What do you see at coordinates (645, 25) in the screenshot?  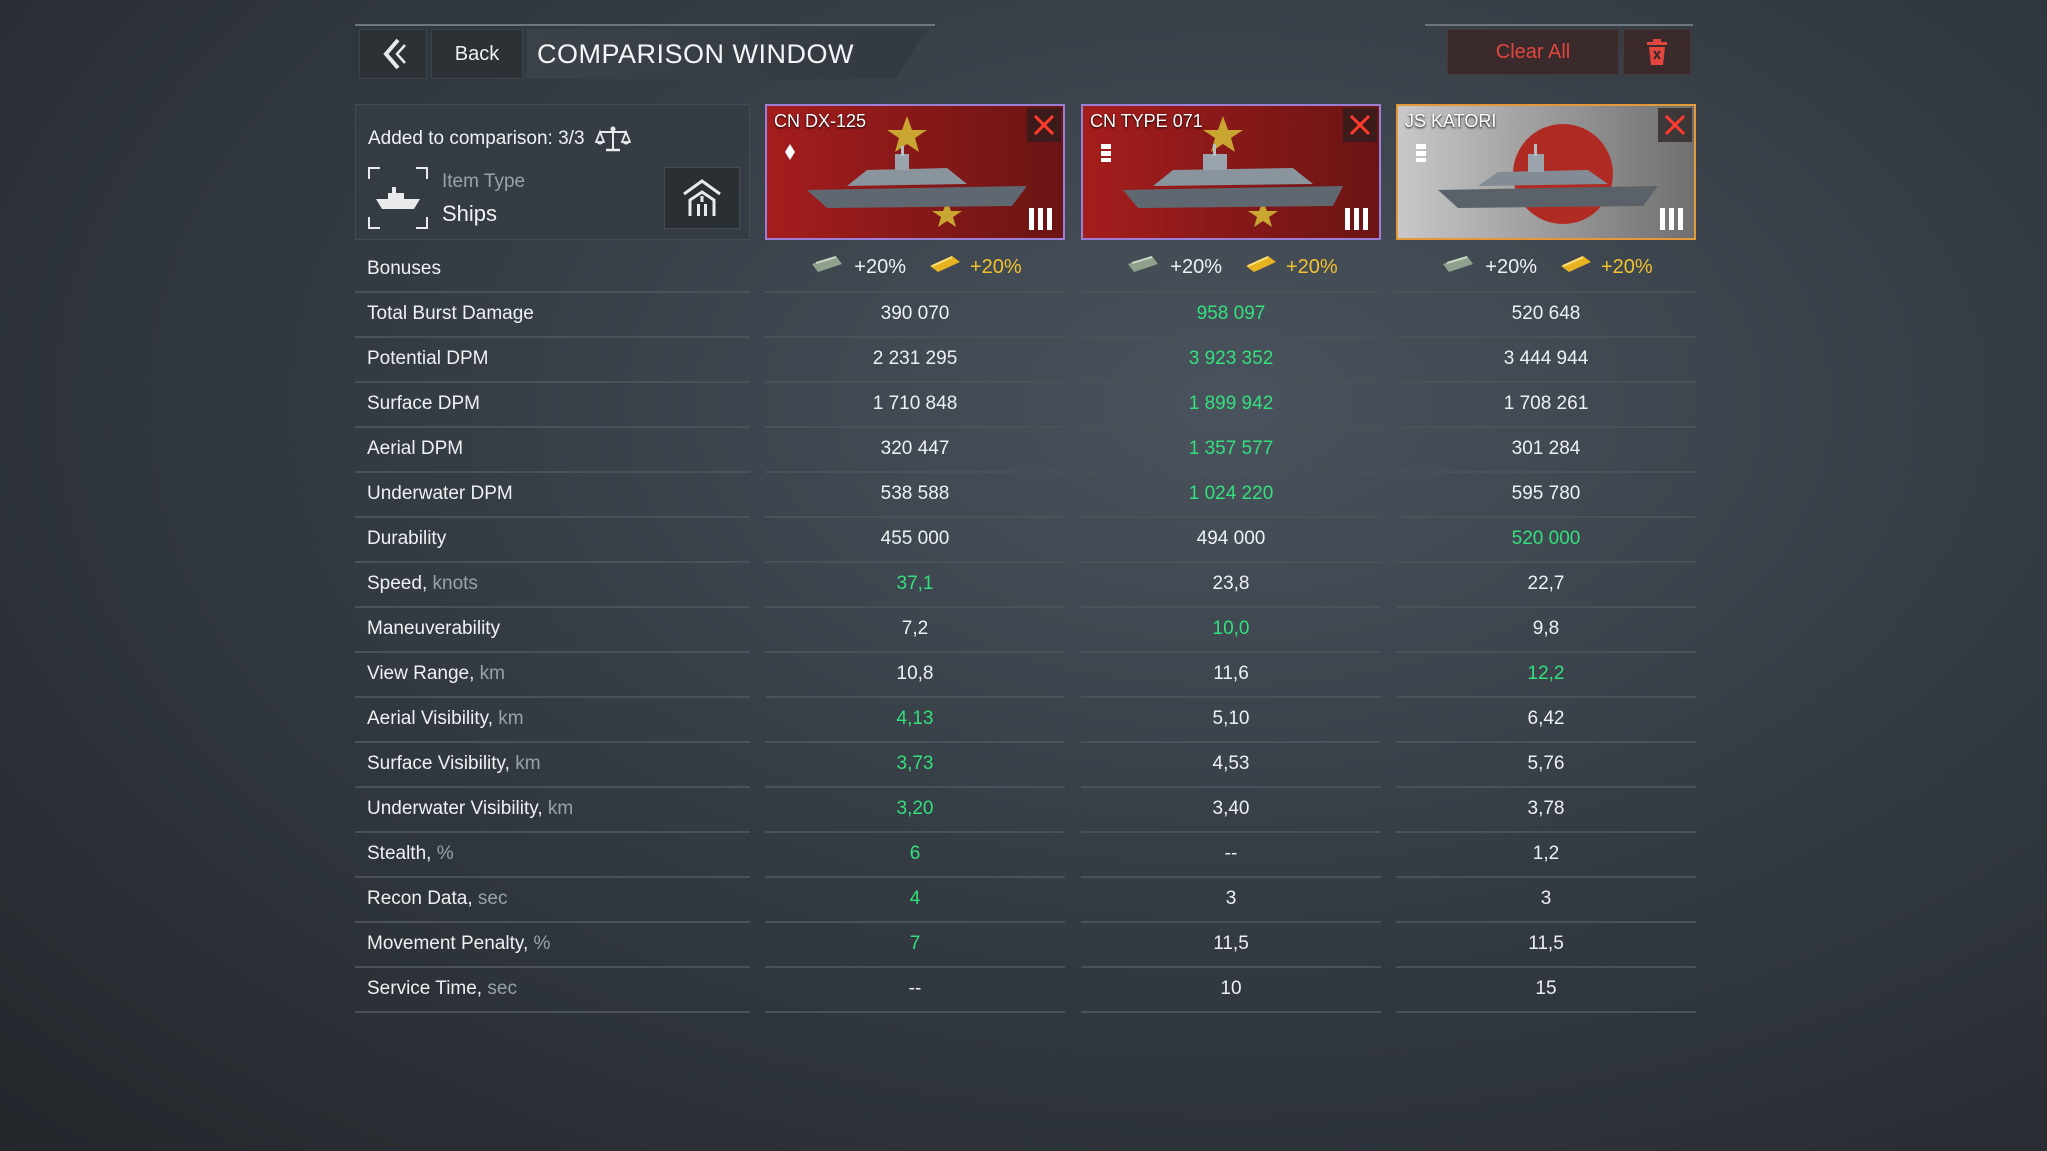 I see `top-bar-divider-left` at bounding box center [645, 25].